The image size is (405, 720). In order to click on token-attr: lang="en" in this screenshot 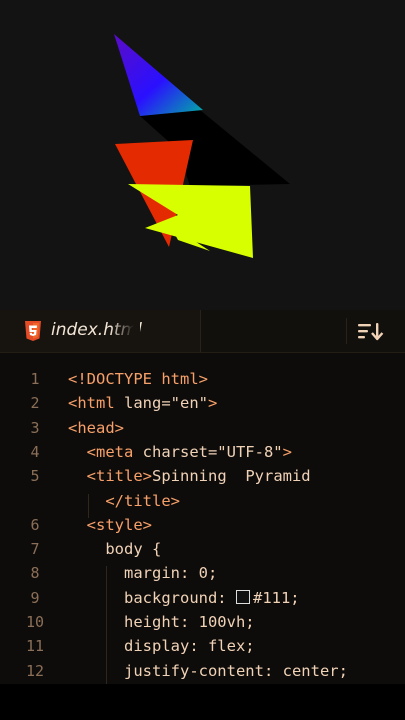, I will do `click(166, 403)`.